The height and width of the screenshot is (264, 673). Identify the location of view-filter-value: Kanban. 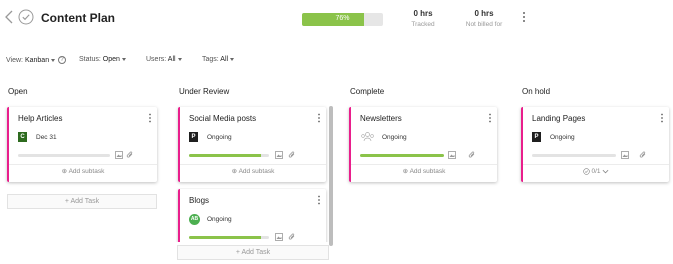
(37, 60).